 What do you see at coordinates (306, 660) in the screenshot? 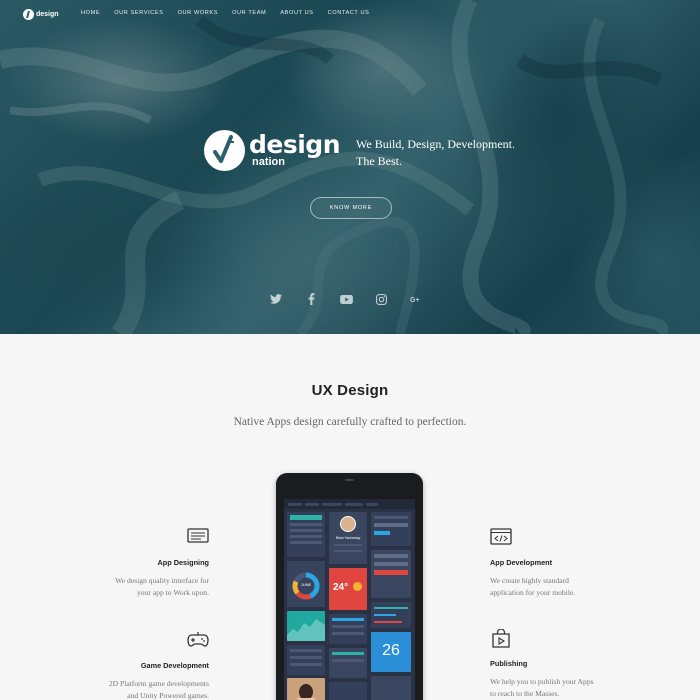
I see `screen-list-card` at bounding box center [306, 660].